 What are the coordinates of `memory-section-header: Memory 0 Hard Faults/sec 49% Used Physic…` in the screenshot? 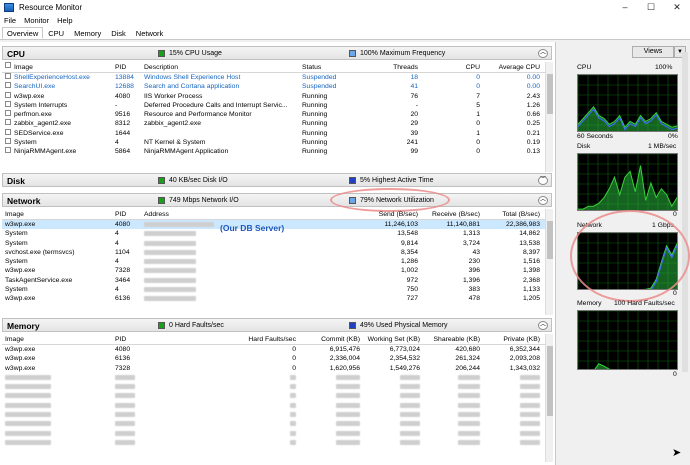 It's located at (277, 325).